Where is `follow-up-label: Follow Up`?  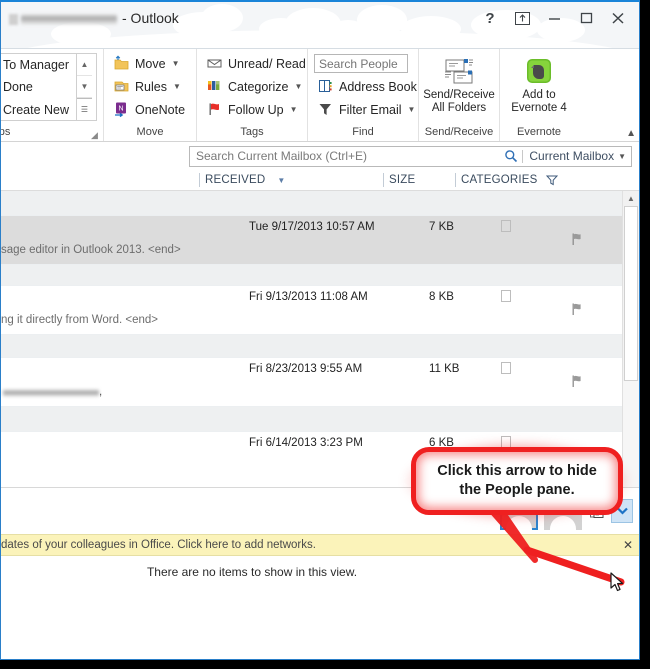
follow-up-label: Follow Up is located at coordinates (256, 109).